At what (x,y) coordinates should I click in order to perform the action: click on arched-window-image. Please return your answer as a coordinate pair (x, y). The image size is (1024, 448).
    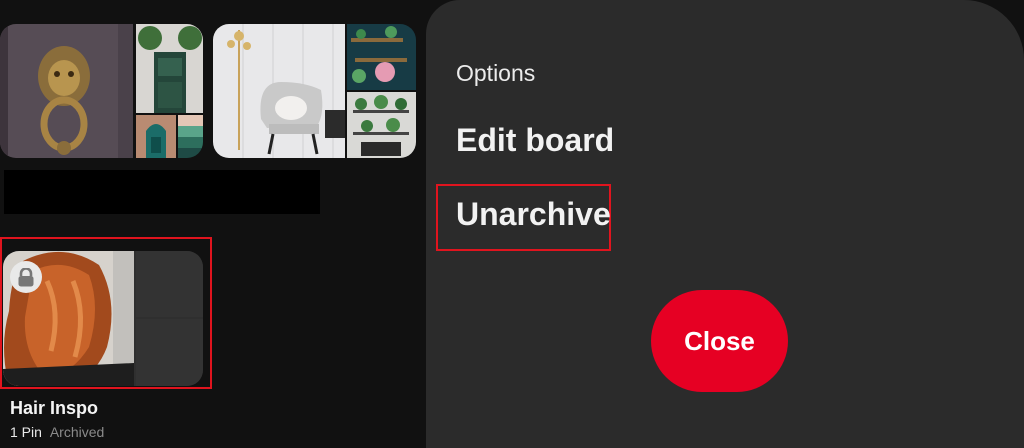
    Looking at the image, I should click on (156, 136).